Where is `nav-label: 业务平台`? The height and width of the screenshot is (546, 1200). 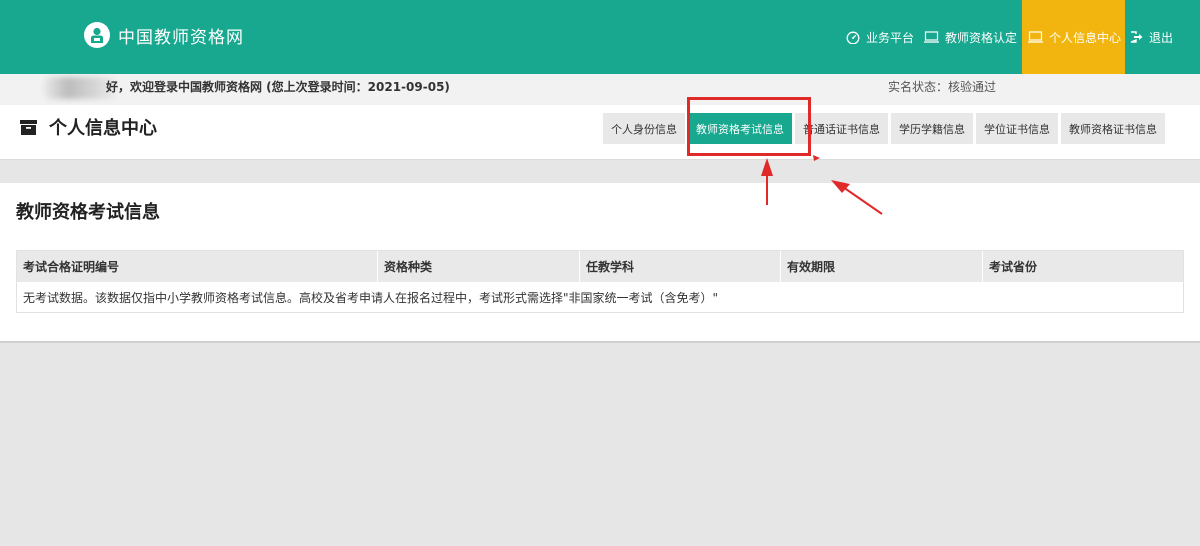
nav-label: 业务平台 is located at coordinates (889, 37).